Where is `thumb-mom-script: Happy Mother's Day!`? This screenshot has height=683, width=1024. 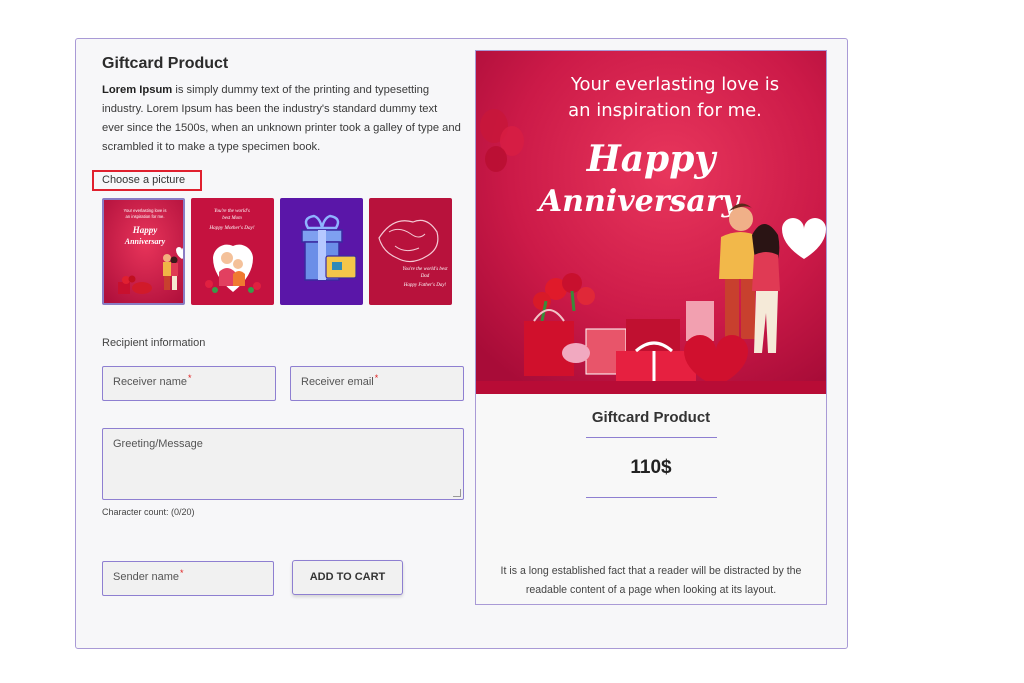
thumb-mom-script: Happy Mother's Day! is located at coordinates (231, 228).